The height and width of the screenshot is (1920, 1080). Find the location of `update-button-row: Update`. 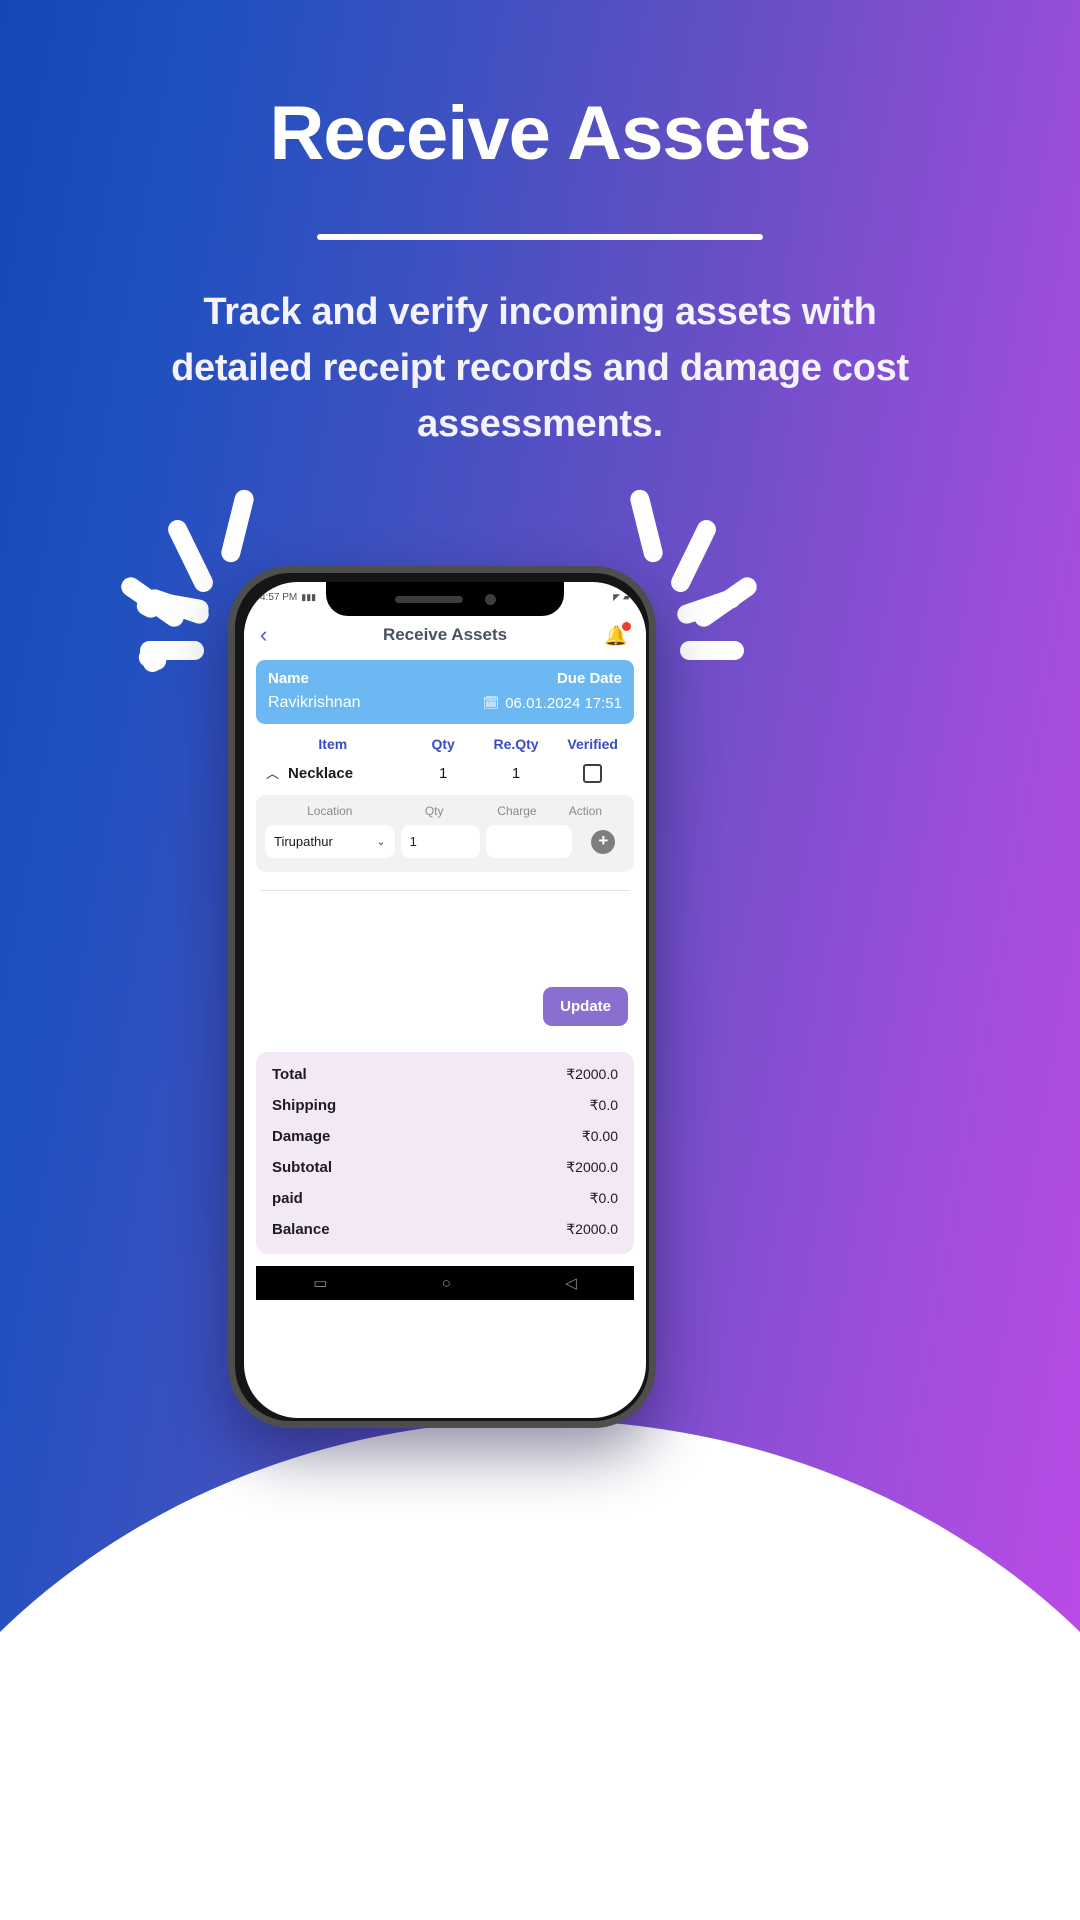

update-button-row: Update is located at coordinates (445, 958).